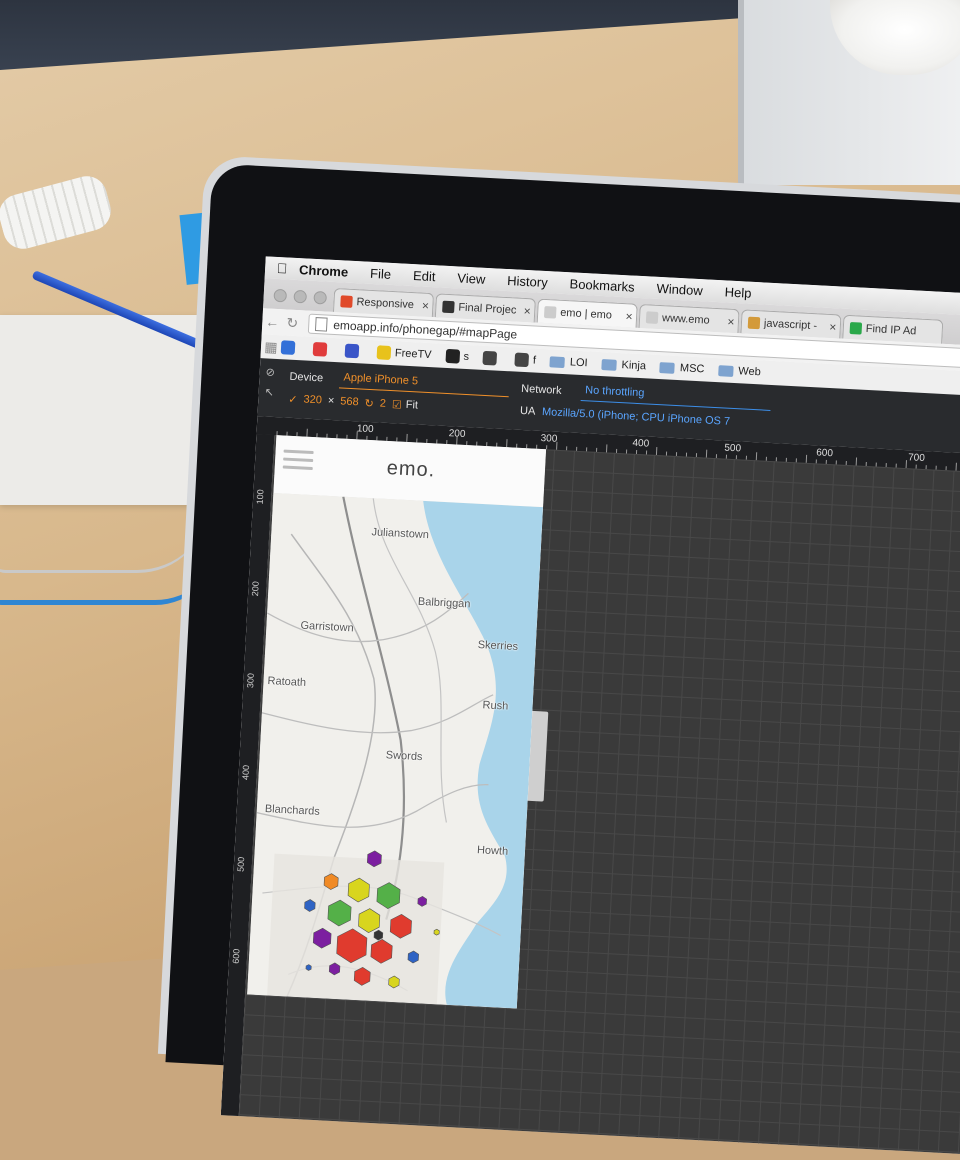 The image size is (960, 1160). I want to click on ruler-tick-label: 200, so click(457, 434).